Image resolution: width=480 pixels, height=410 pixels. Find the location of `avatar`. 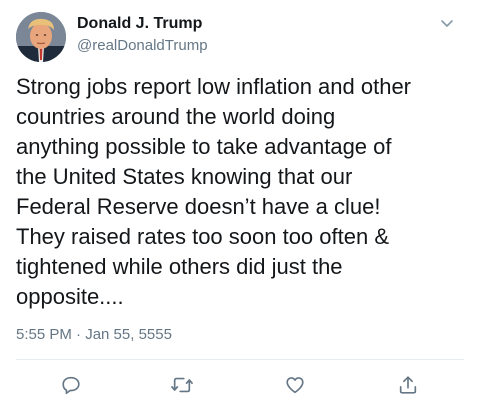

avatar is located at coordinates (41, 37).